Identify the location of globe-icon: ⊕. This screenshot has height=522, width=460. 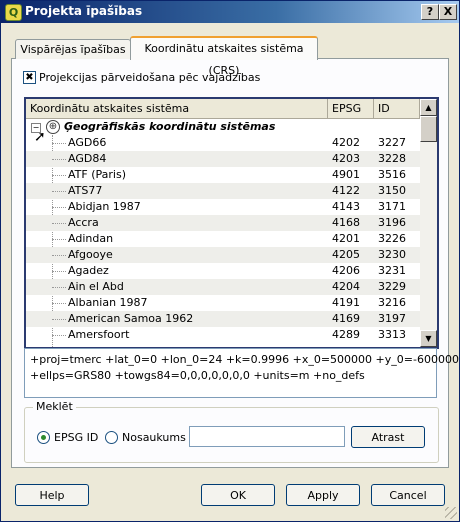
(53, 127).